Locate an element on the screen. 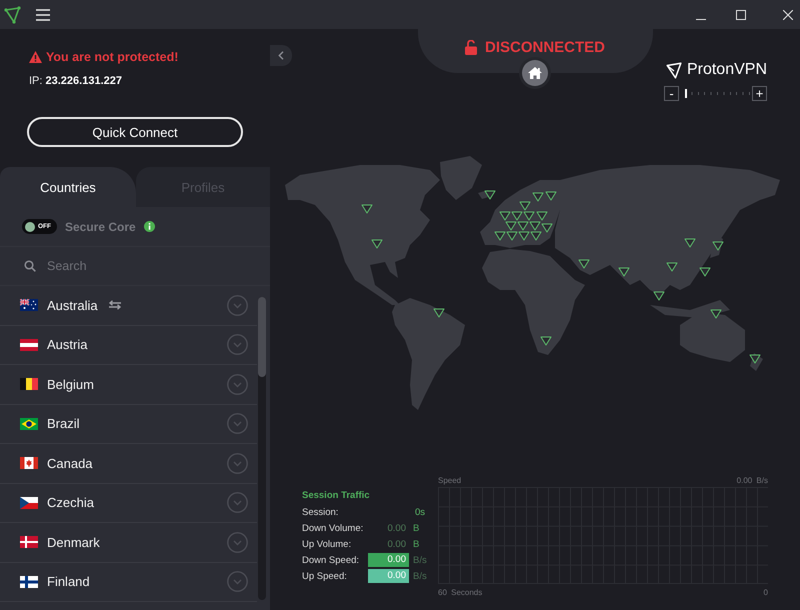 The width and height of the screenshot is (800, 610). brand-name: ProtonVPN is located at coordinates (726, 70).